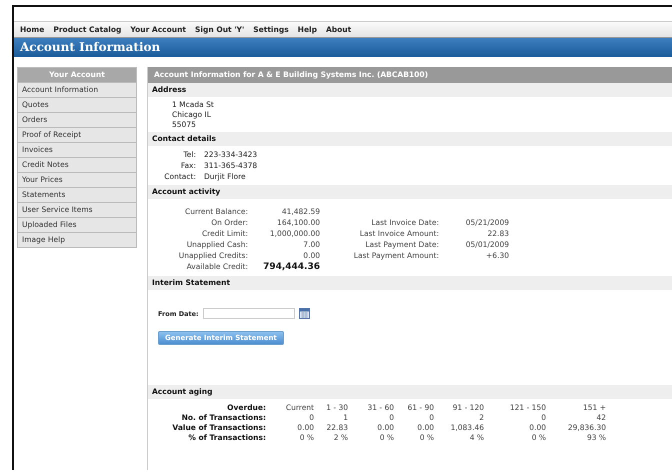 This screenshot has height=475, width=672. Describe the element at coordinates (291, 267) in the screenshot. I see `field-value: 794,444.36` at that location.